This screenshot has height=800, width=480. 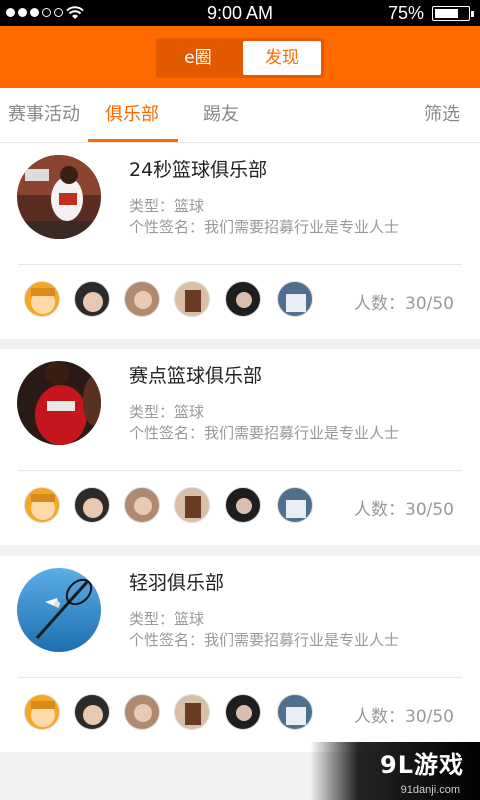 What do you see at coordinates (132, 115) in the screenshot?
I see `tab-clubs: 俱乐部` at bounding box center [132, 115].